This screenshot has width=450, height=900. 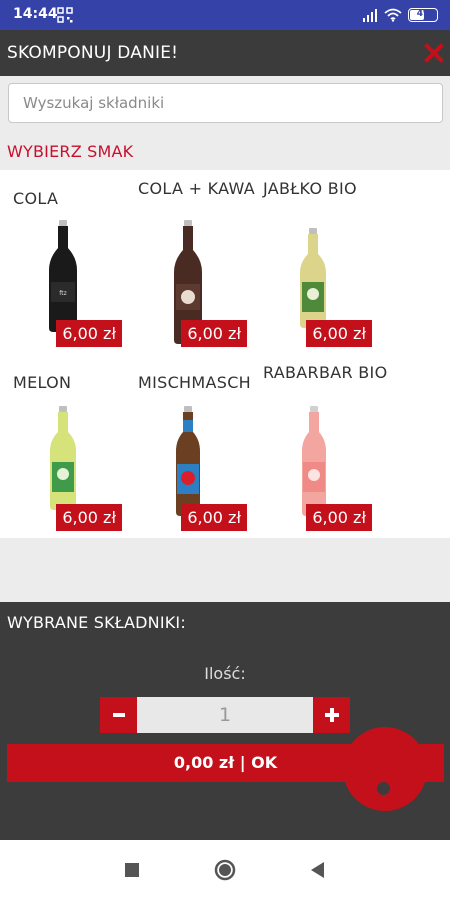 What do you see at coordinates (310, 188) in the screenshot?
I see `product-name: JABŁKO BIO` at bounding box center [310, 188].